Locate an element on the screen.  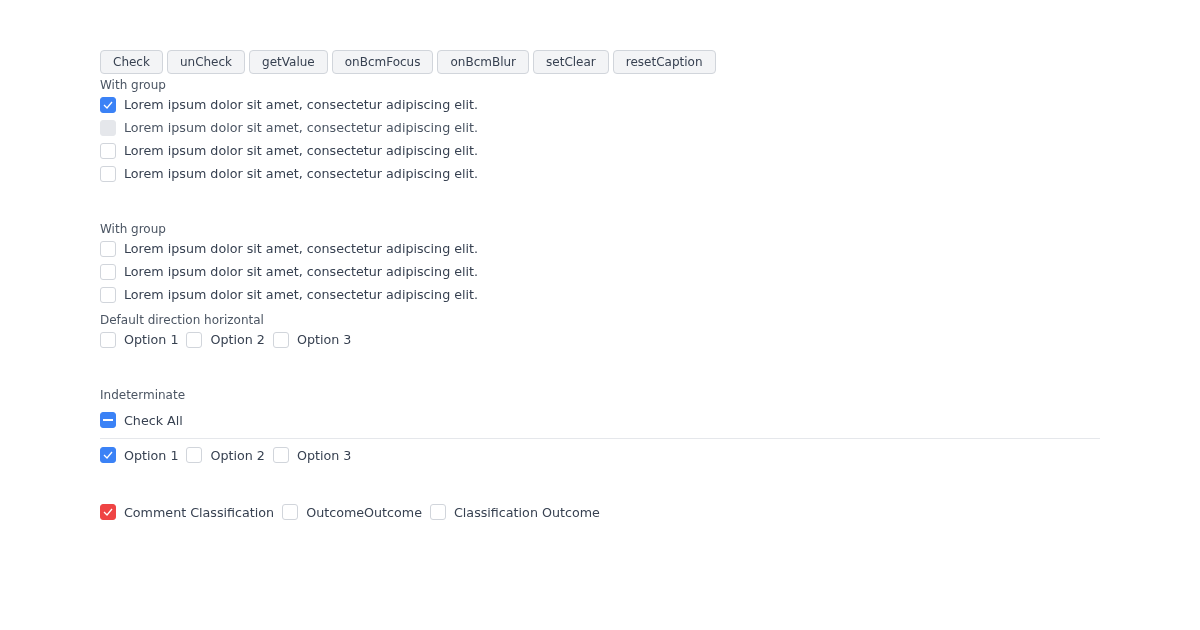
action-button: Check is located at coordinates (131, 62).